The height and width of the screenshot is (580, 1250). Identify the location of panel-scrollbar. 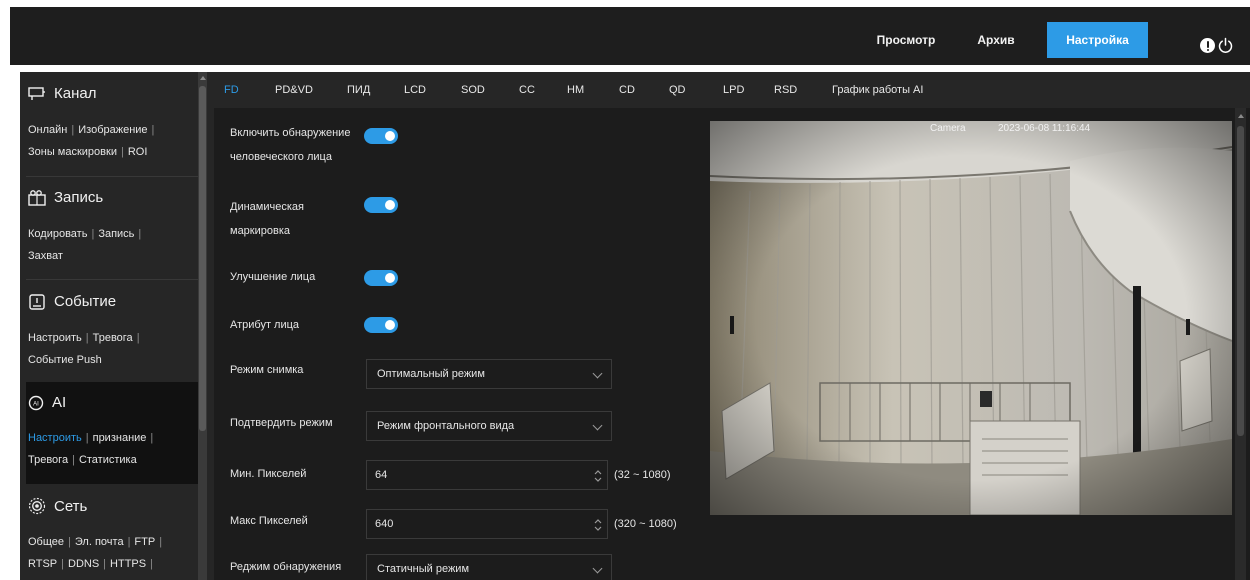
(1240, 344).